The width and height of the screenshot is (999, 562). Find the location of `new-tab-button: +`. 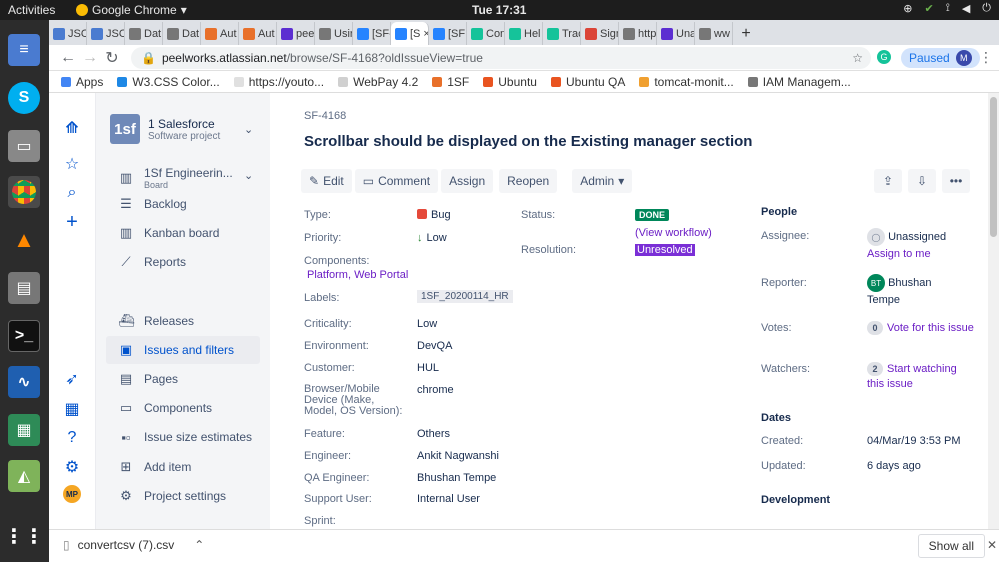

new-tab-button: + is located at coordinates (746, 33).